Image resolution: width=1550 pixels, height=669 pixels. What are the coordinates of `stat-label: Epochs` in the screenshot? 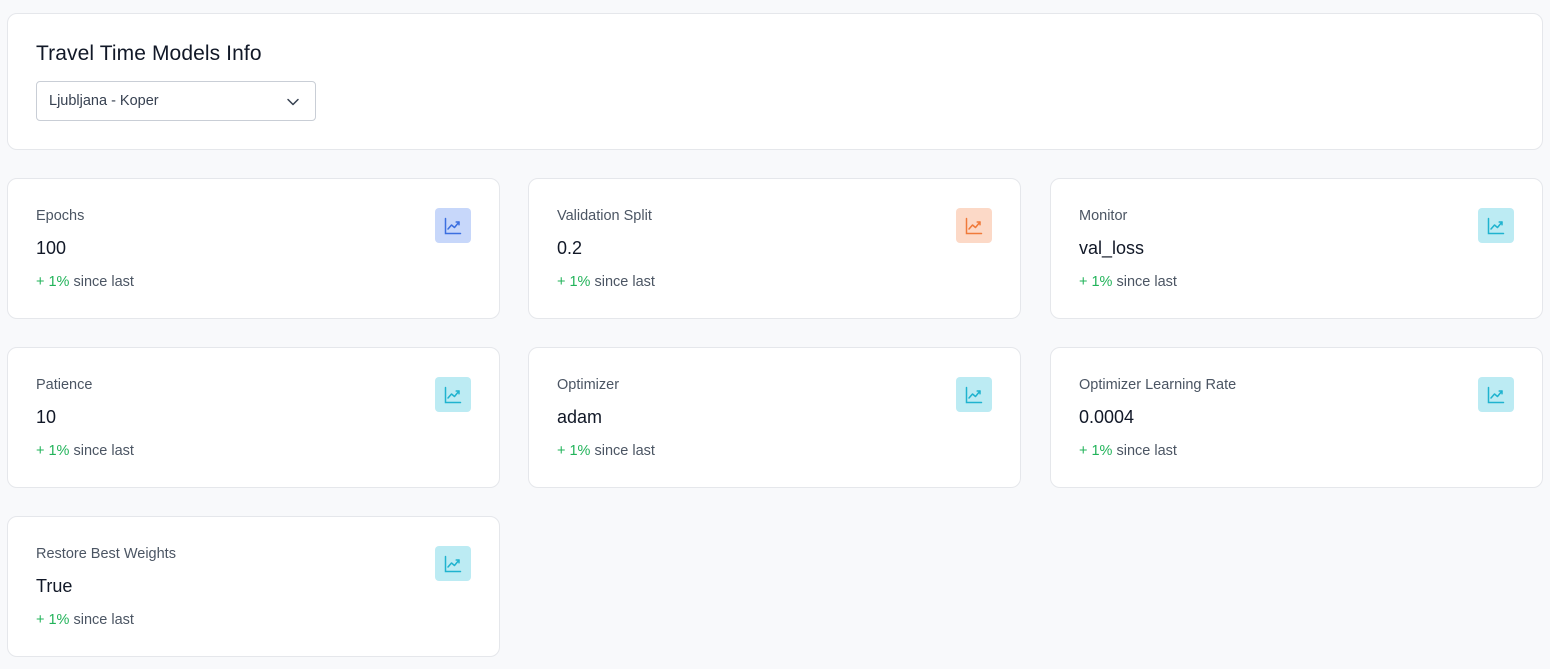 It's located at (60, 216).